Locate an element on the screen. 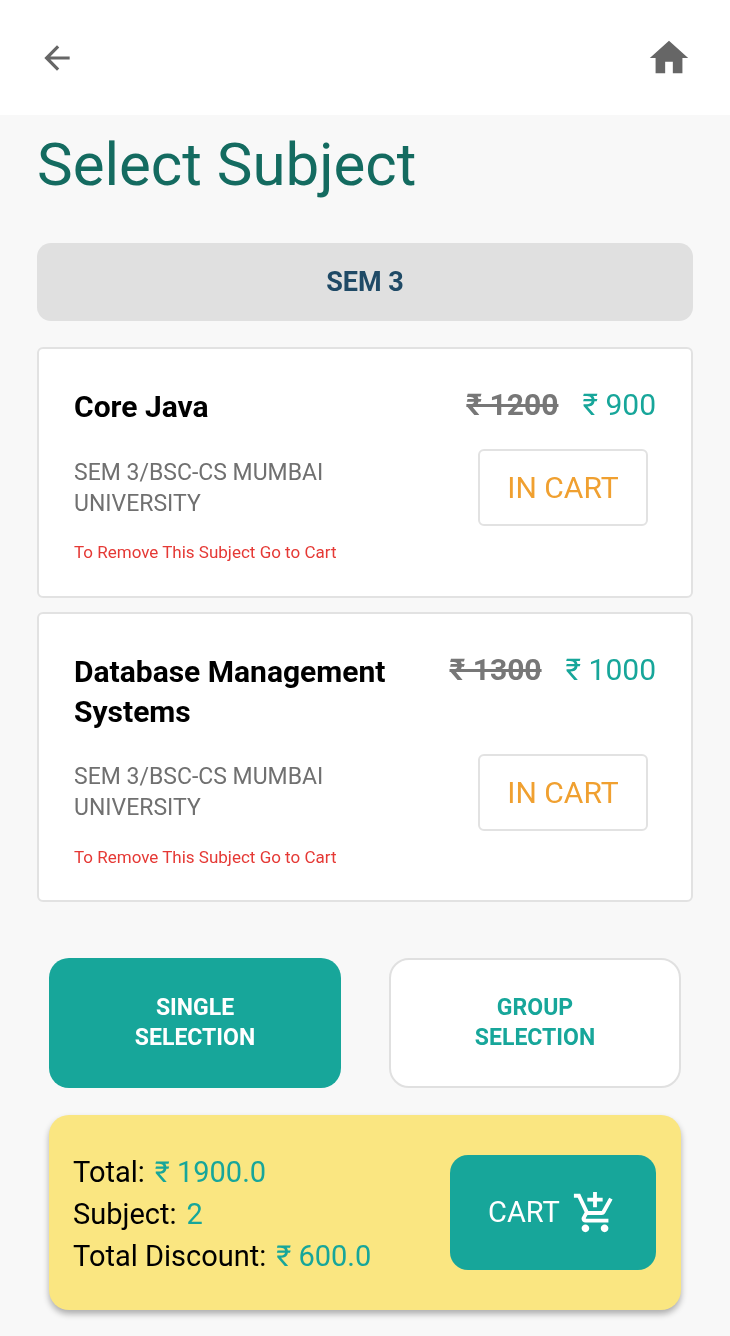  summary-label: Subject: is located at coordinates (125, 1214).